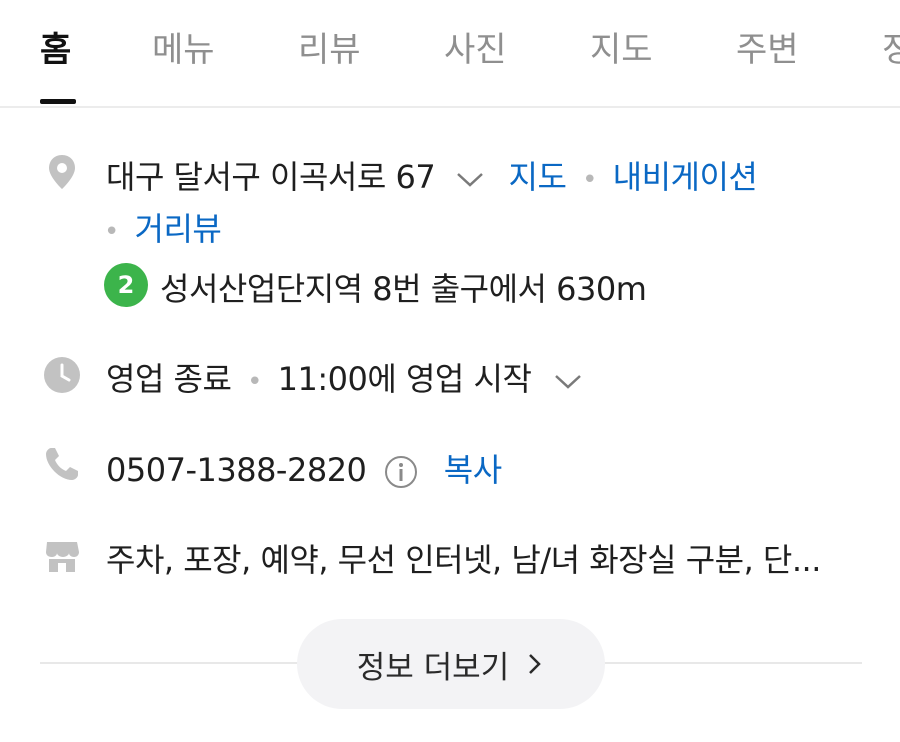 This screenshot has height=742, width=900. I want to click on more-info-label: 정보 더보기, so click(433, 667).